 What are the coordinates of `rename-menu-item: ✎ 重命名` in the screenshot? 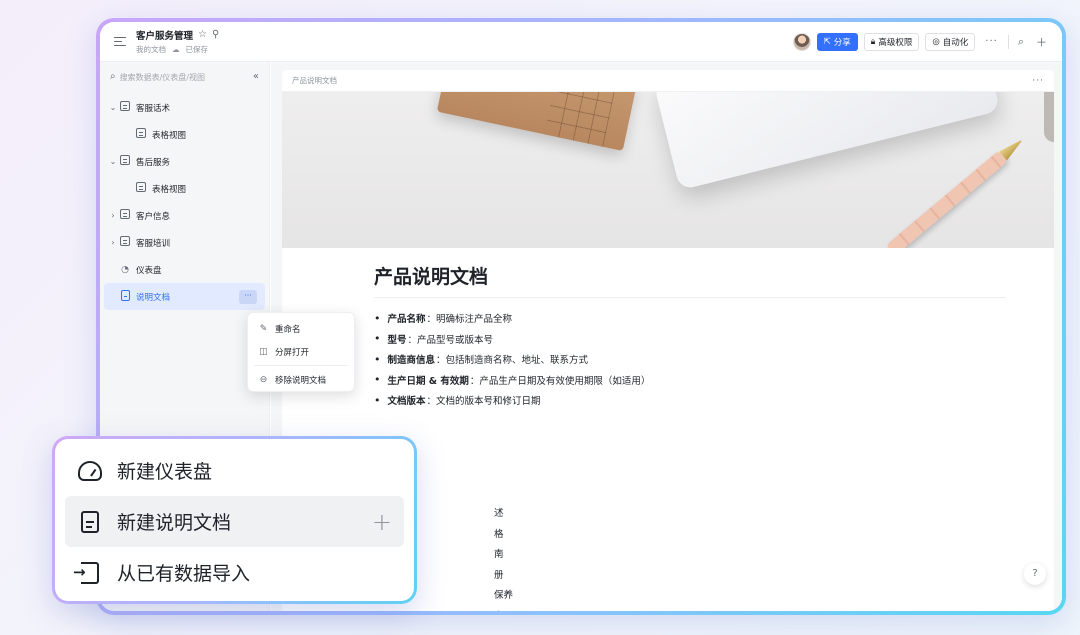 It's located at (301, 328).